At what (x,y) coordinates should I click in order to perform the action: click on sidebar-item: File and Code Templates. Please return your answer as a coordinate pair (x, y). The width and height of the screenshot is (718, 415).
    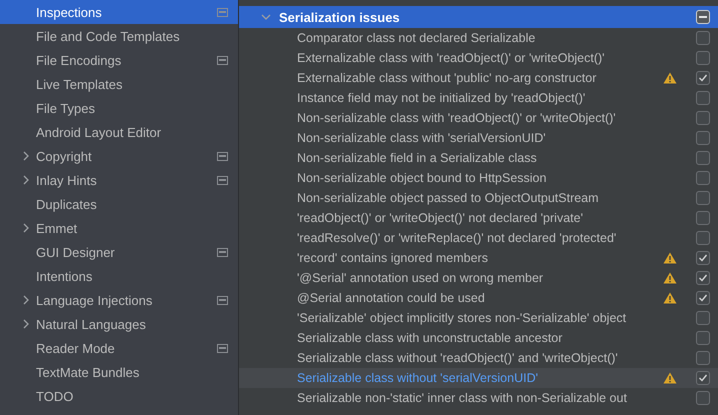
    Looking at the image, I should click on (119, 36).